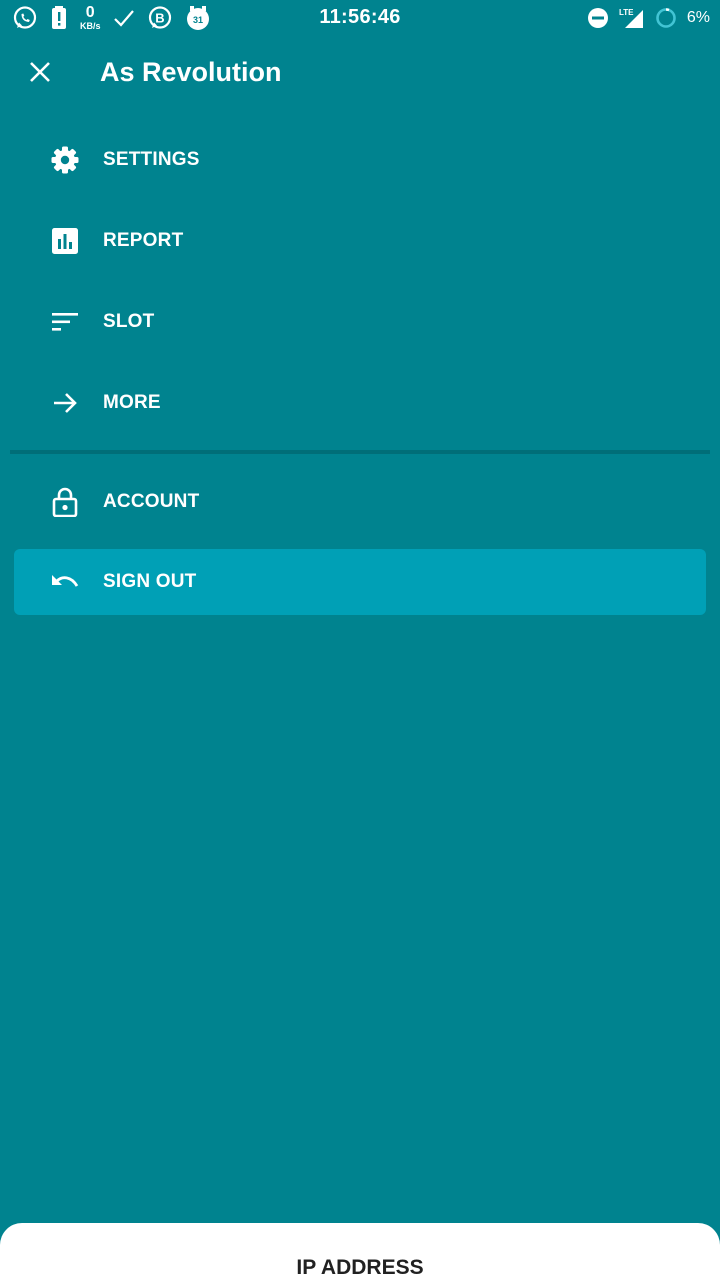 Image resolution: width=720 pixels, height=1280 pixels. What do you see at coordinates (65, 241) in the screenshot?
I see `bar-chart-icon` at bounding box center [65, 241].